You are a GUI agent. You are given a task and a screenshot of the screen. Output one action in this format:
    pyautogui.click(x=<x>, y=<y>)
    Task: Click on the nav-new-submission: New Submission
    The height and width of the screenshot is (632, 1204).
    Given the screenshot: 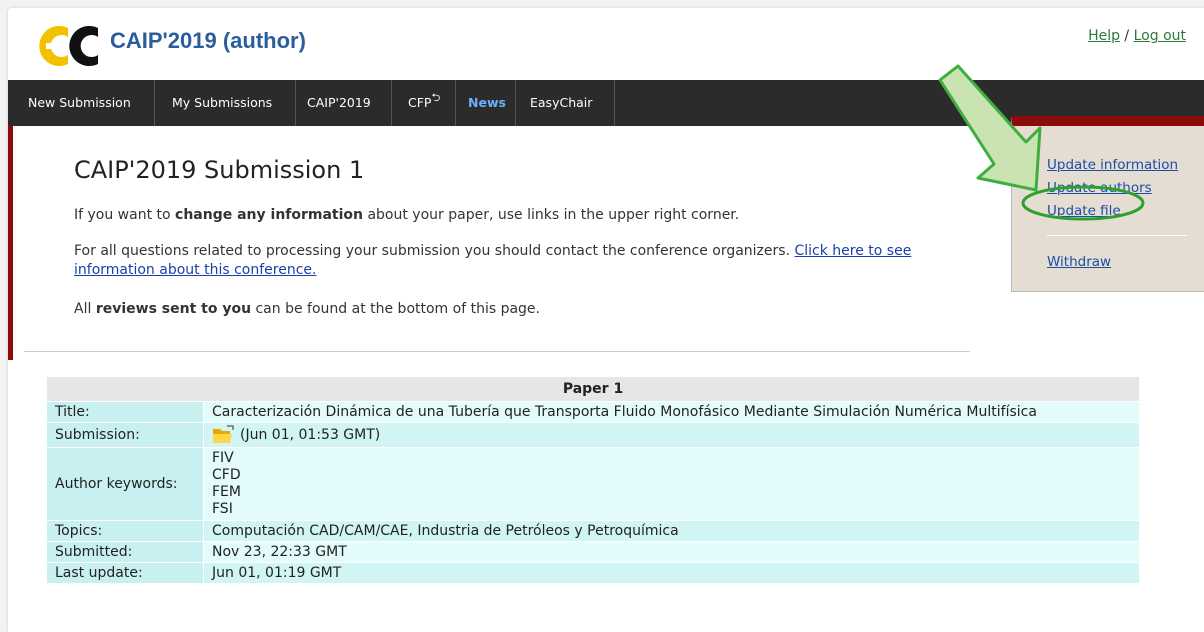 What is the action you would take?
    pyautogui.click(x=87, y=103)
    